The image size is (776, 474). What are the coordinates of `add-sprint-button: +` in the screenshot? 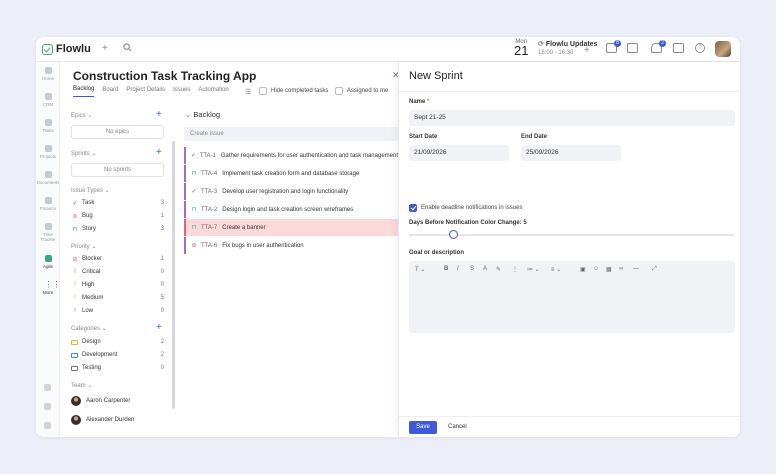 It's located at (159, 153).